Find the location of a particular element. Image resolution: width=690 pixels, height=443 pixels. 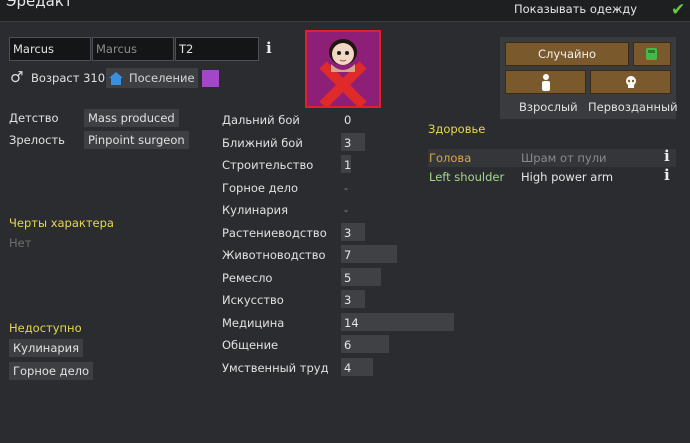

newborn-button is located at coordinates (630, 82).